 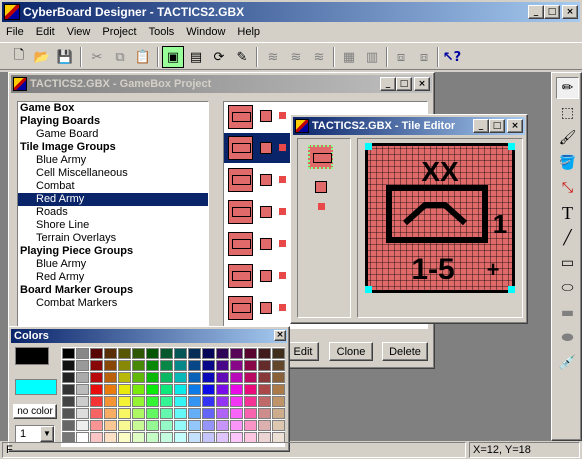 I want to click on tree-item-tile-image-groups: Tile Image Groups, so click(x=113, y=147).